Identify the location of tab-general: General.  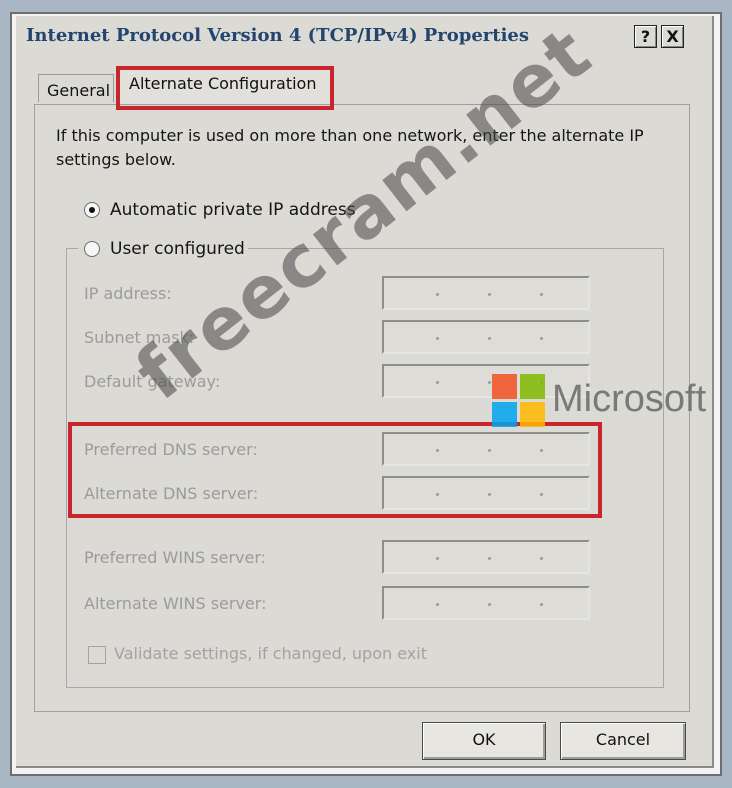
(76, 88).